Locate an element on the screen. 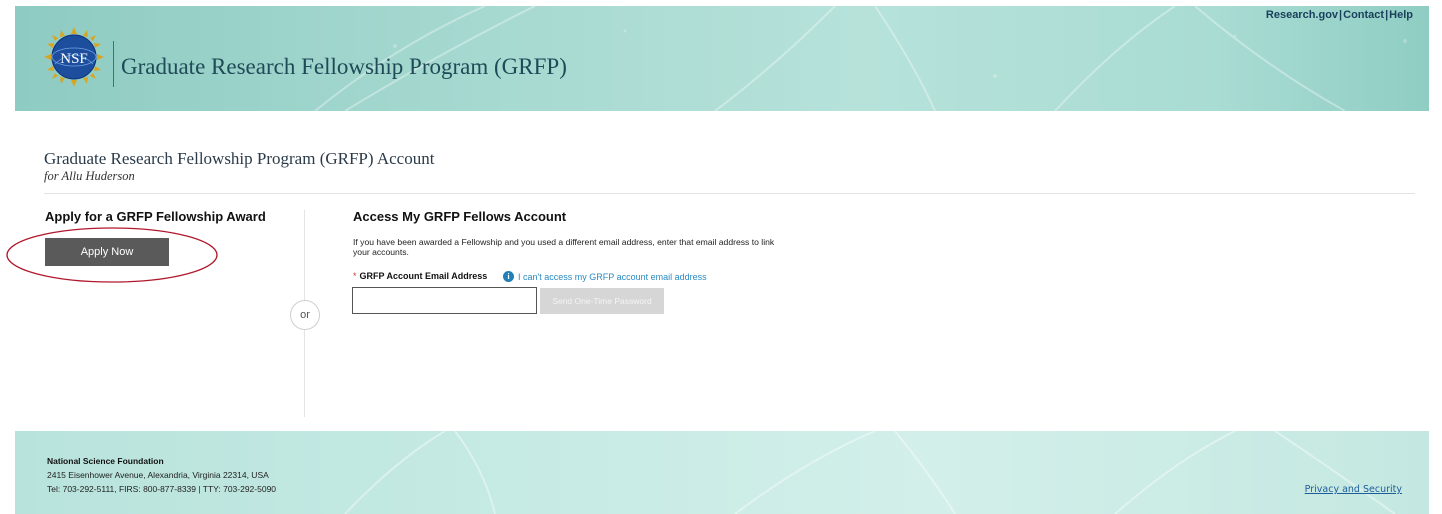 The width and height of the screenshot is (1442, 514). research-gov-link: Research.gov is located at coordinates (1302, 15).